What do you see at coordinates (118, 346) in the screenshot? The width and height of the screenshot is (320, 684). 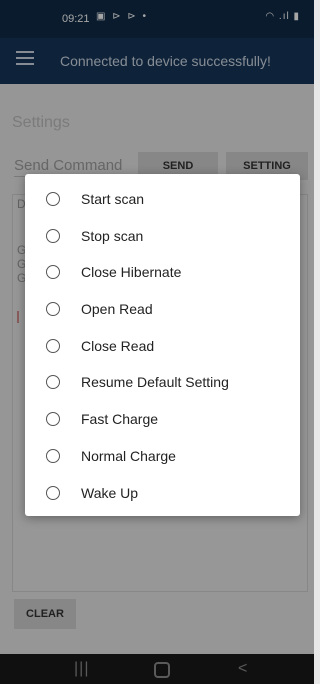 I see `option-label: Close Read` at bounding box center [118, 346].